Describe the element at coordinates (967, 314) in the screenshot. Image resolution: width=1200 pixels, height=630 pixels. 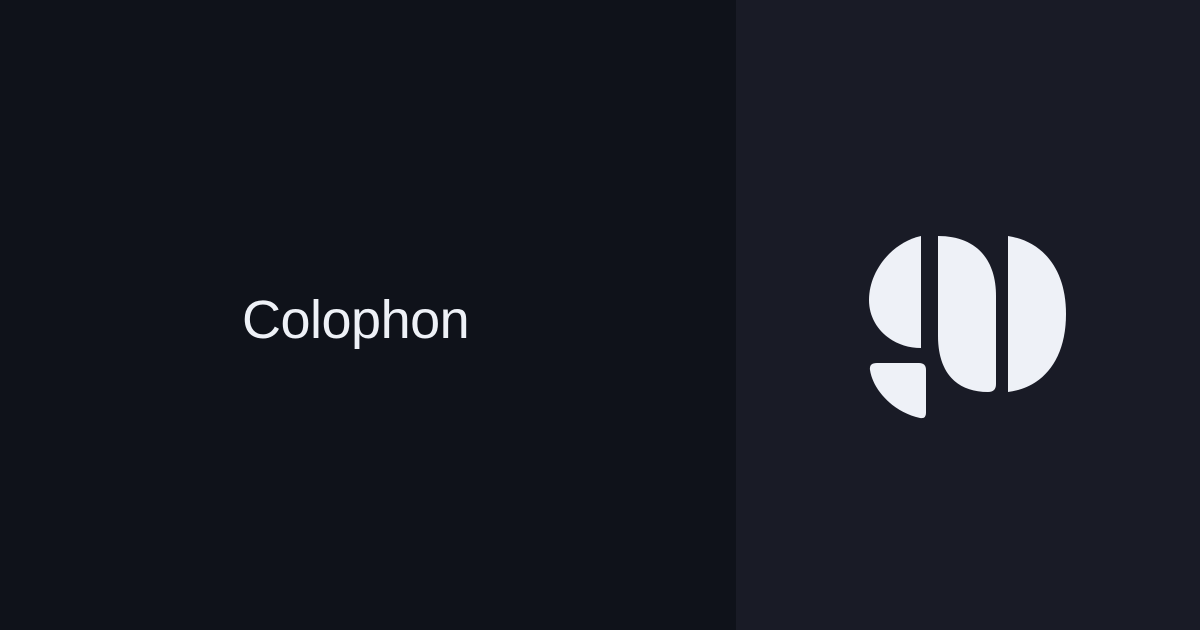
I see `logo-center-bar-shape` at that location.